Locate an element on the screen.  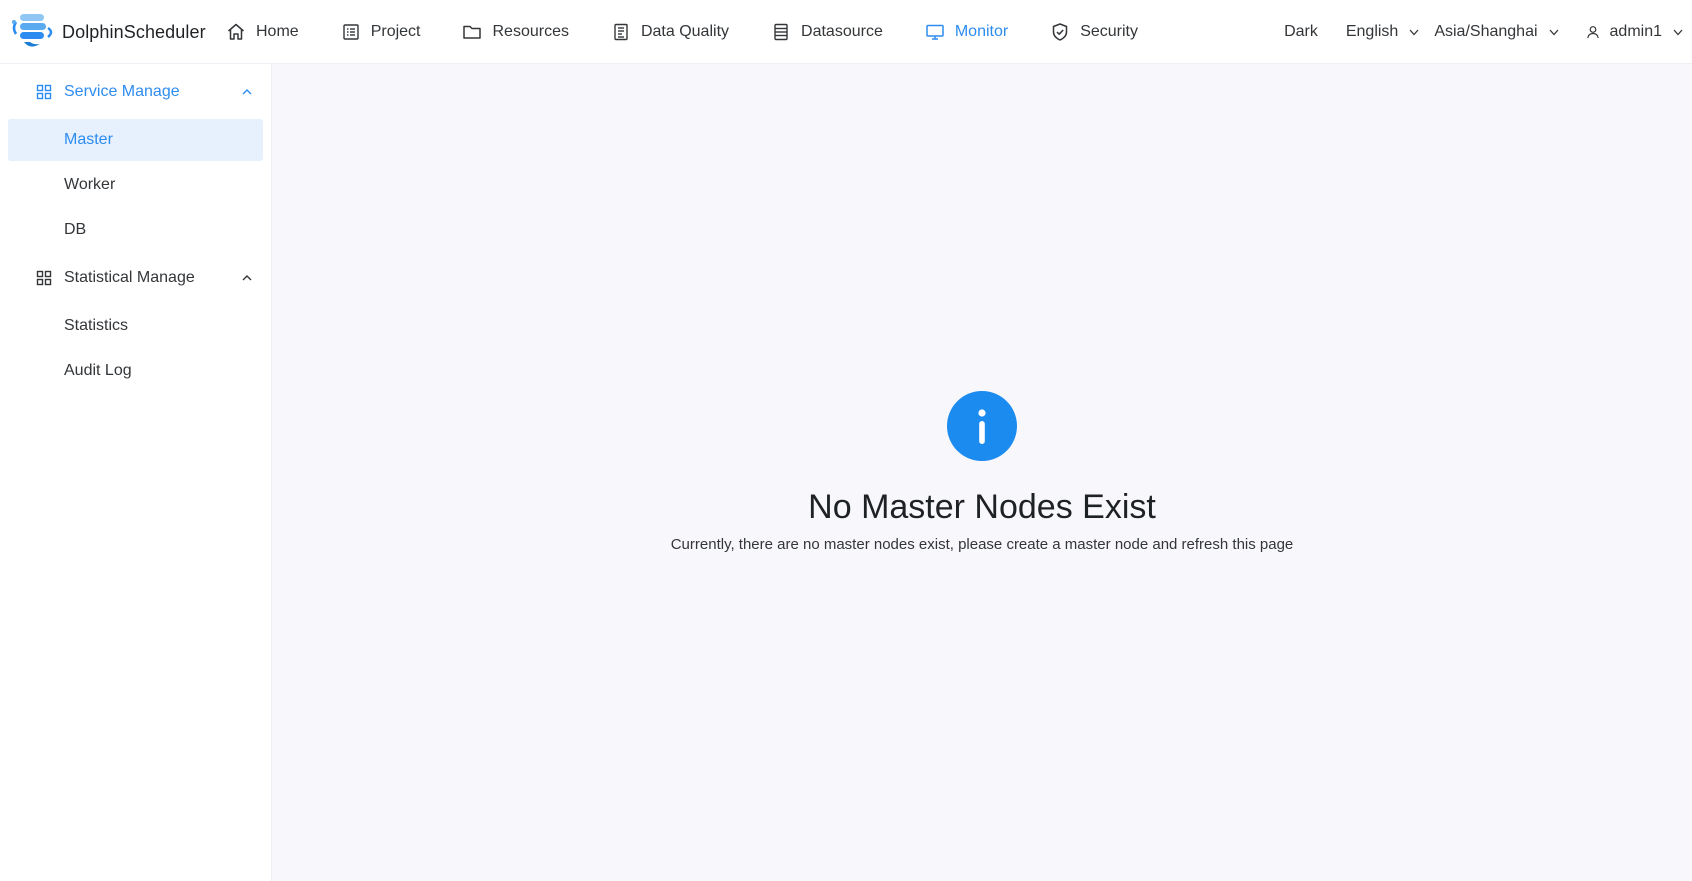
project-icon is located at coordinates (351, 32).